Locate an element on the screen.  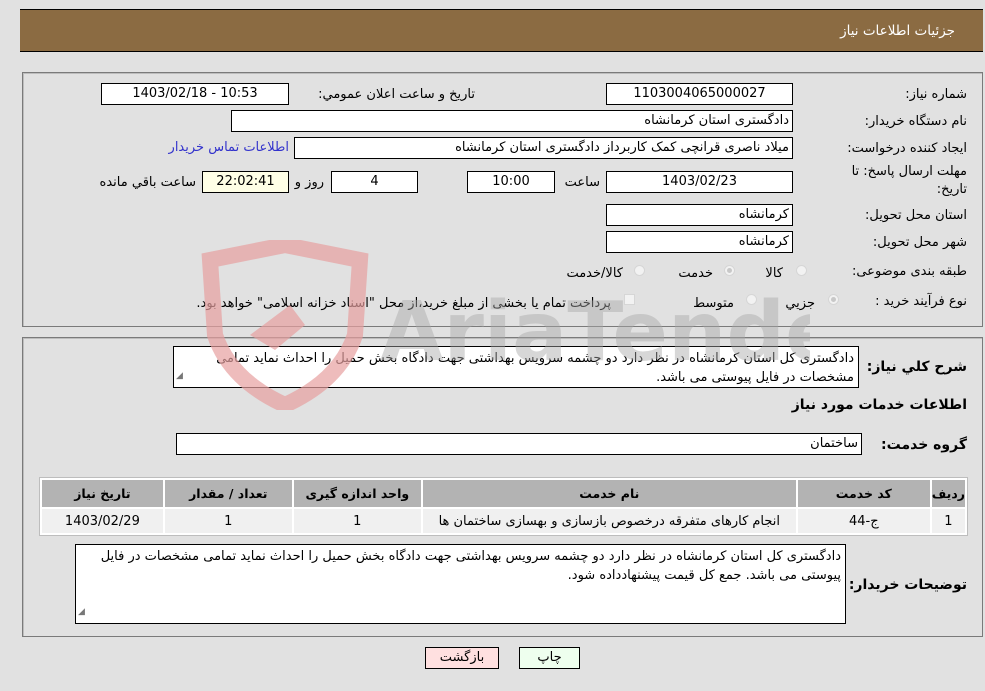
cell-row-number: 1 is located at coordinates (948, 521).